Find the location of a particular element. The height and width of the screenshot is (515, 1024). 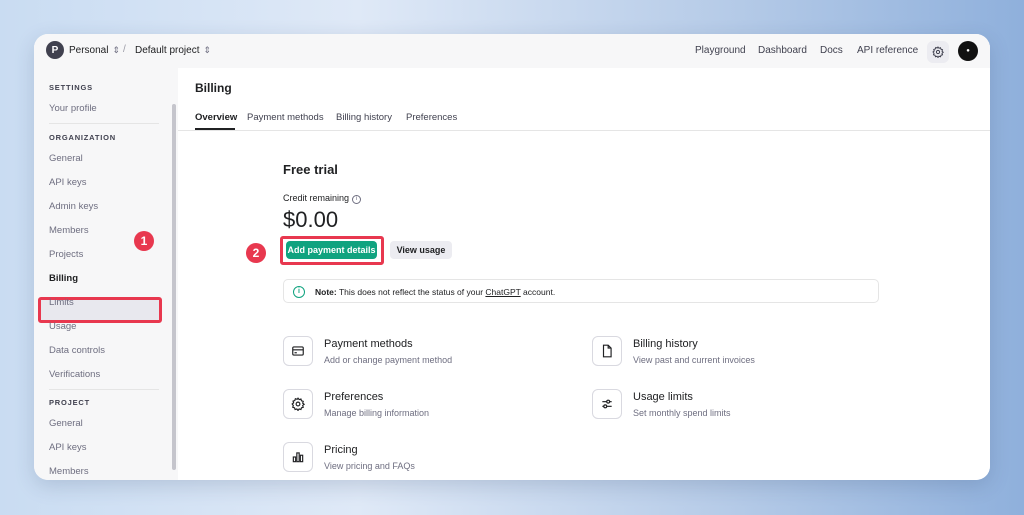

sidebar-item-billing: Billing is located at coordinates (63, 278).